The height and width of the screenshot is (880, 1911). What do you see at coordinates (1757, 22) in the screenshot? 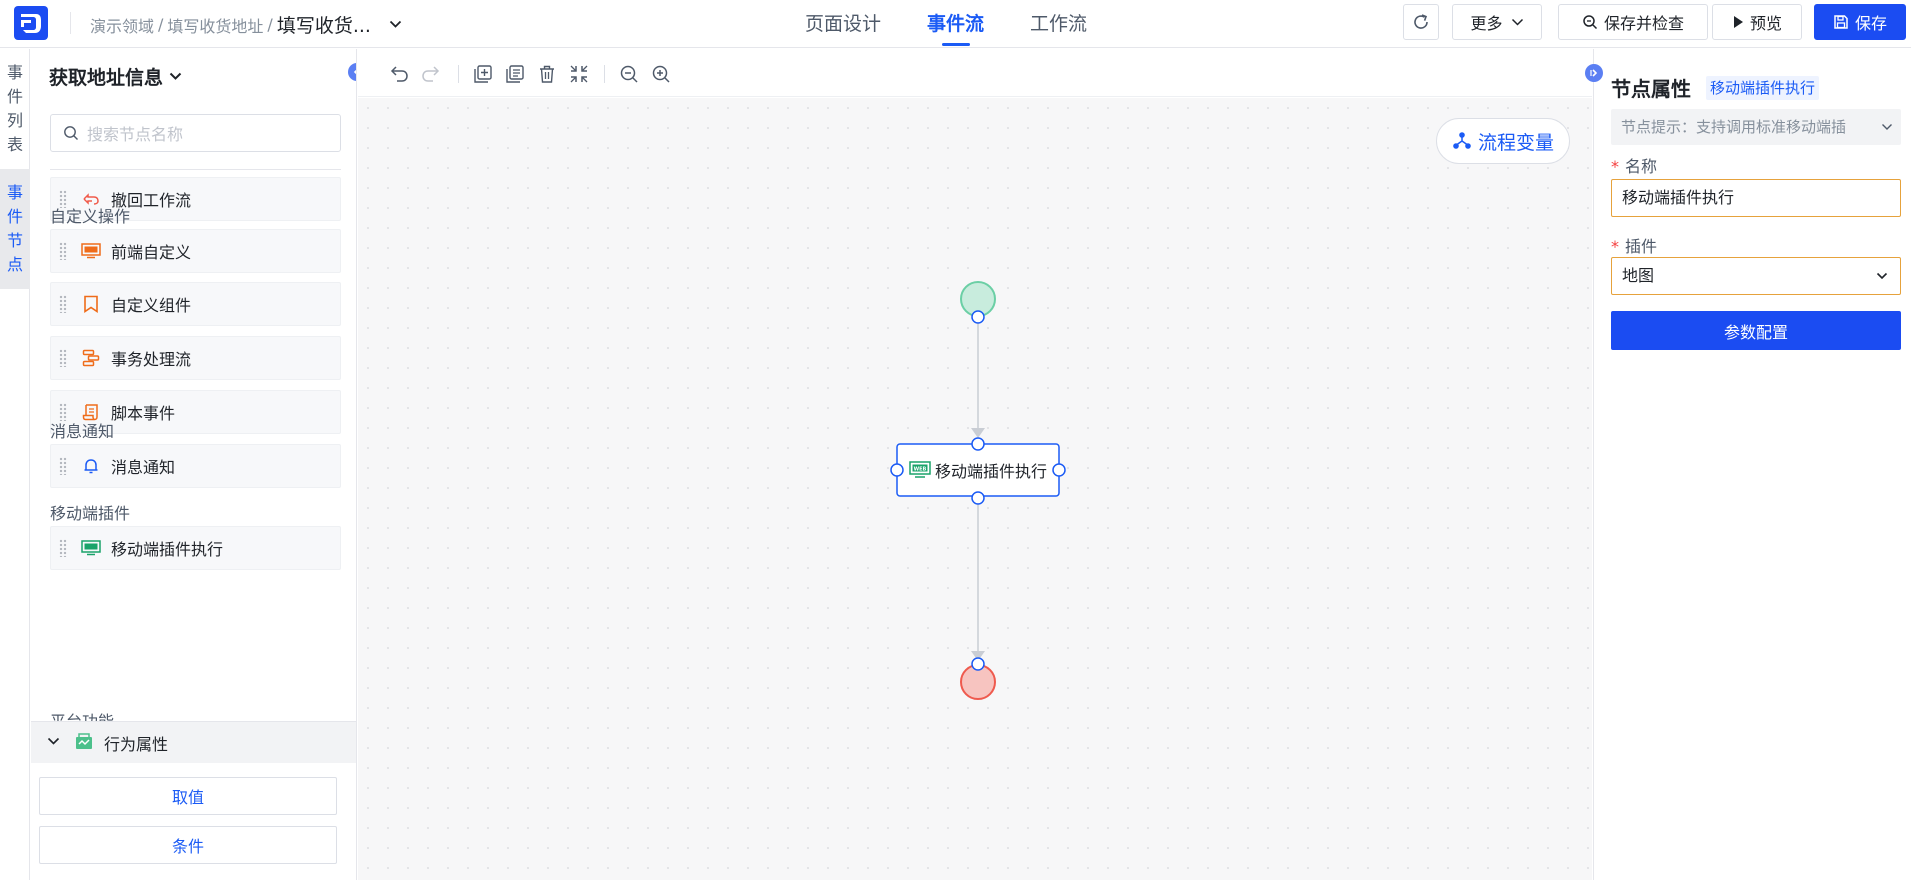
I see `preview-button: 预览` at bounding box center [1757, 22].